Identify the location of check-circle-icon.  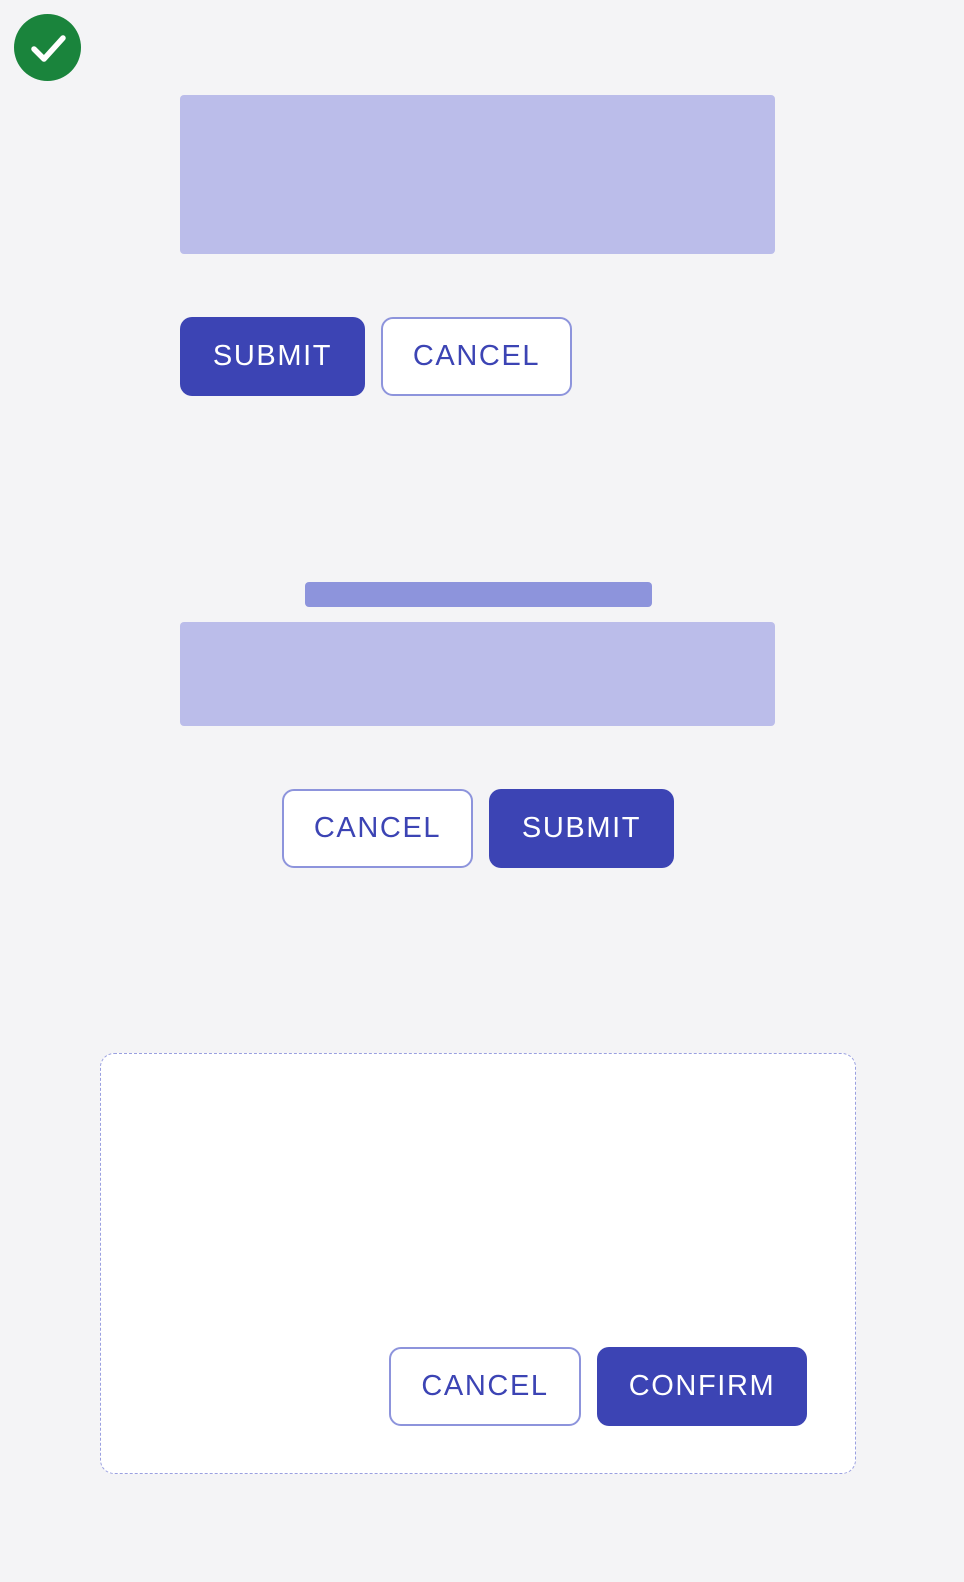
(47, 47).